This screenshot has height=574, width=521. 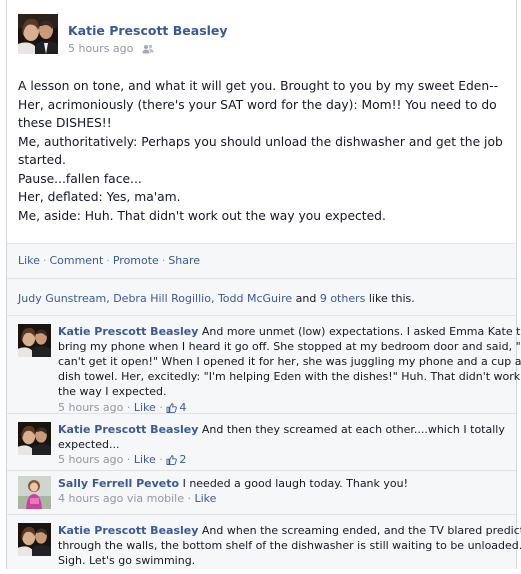 What do you see at coordinates (65, 123) in the screenshot?
I see `post-line: these DISHES!!` at bounding box center [65, 123].